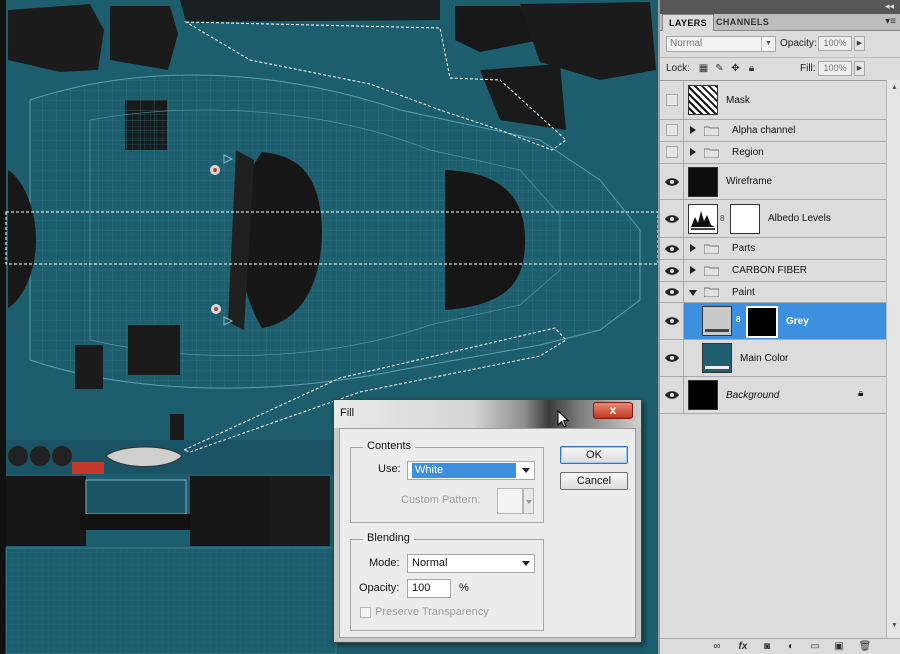 Image resolution: width=900 pixels, height=654 pixels. Describe the element at coordinates (594, 455) in the screenshot. I see `ok-button: OK` at that location.